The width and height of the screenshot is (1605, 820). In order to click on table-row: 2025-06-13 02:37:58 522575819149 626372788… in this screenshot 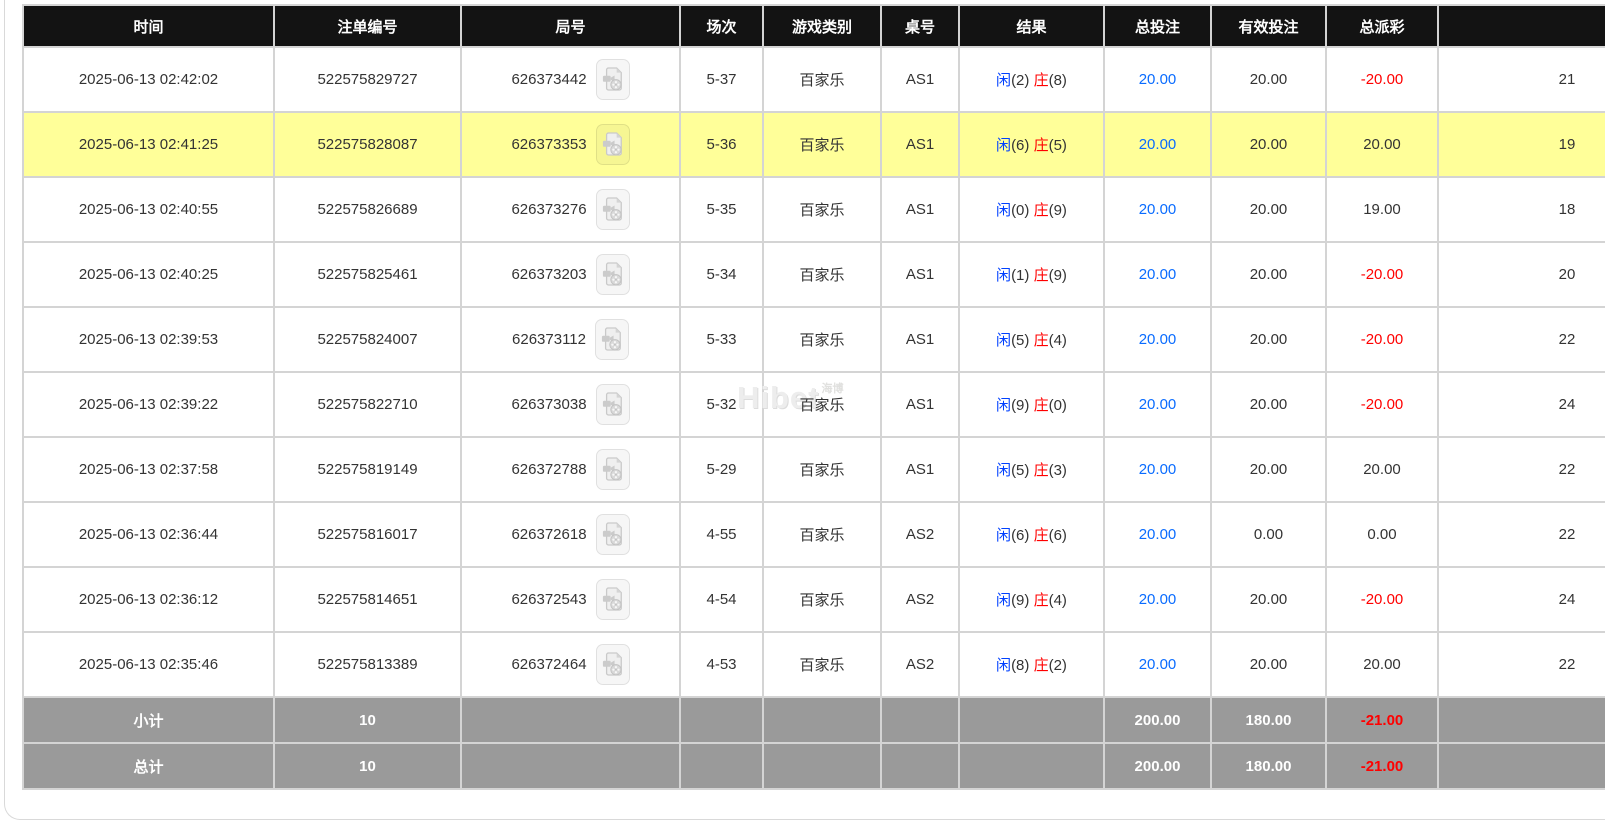, I will do `click(813, 469)`.